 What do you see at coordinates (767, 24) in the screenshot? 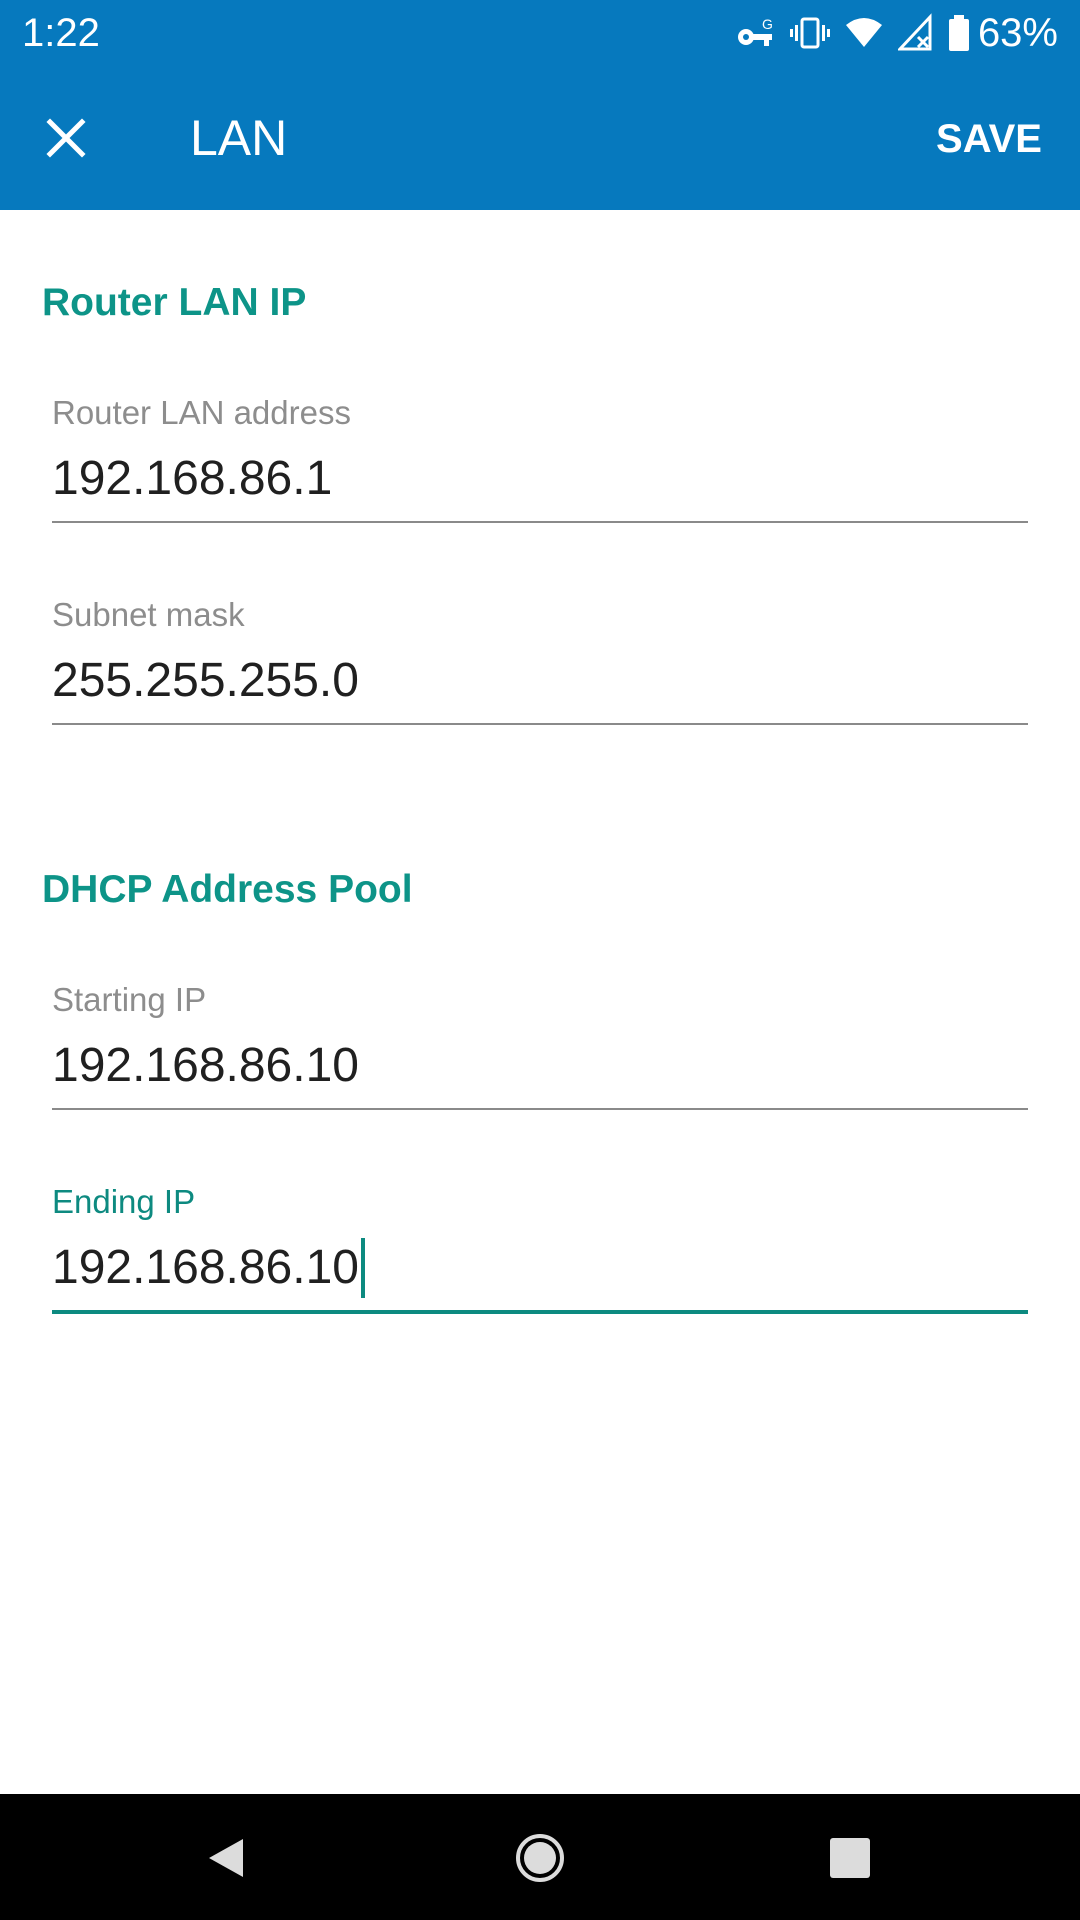
I see `svg-text: G` at bounding box center [767, 24].